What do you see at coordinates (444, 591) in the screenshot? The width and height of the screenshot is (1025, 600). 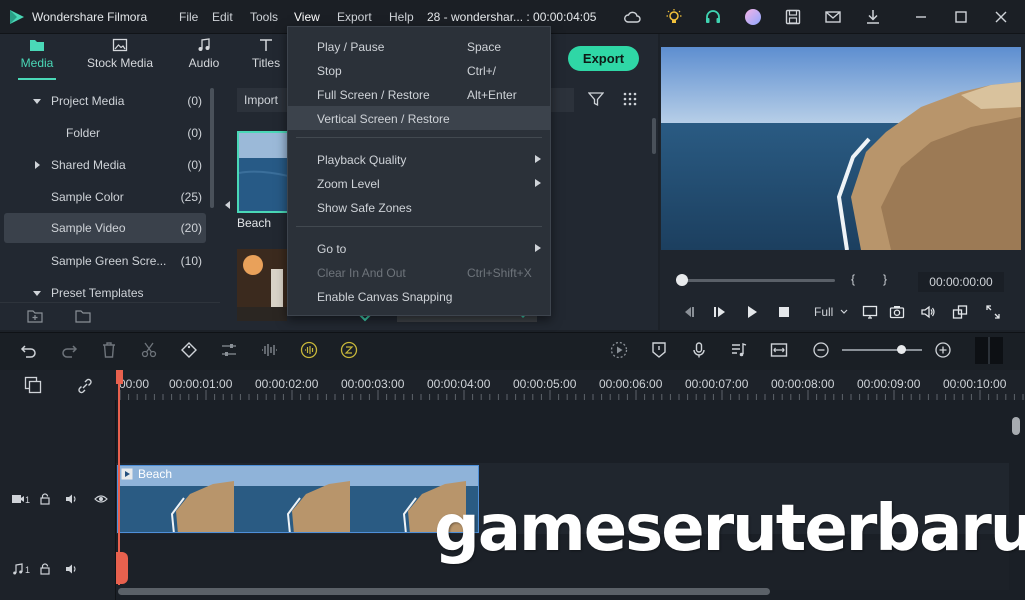 I see `timeline-horizontal-scrollbar` at bounding box center [444, 591].